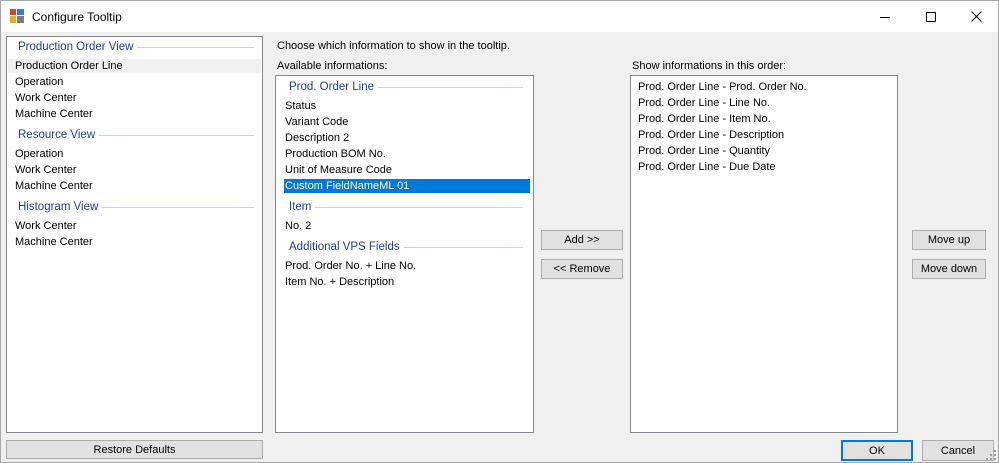 The height and width of the screenshot is (463, 999). What do you see at coordinates (949, 240) in the screenshot?
I see `move-up-button: Move up` at bounding box center [949, 240].